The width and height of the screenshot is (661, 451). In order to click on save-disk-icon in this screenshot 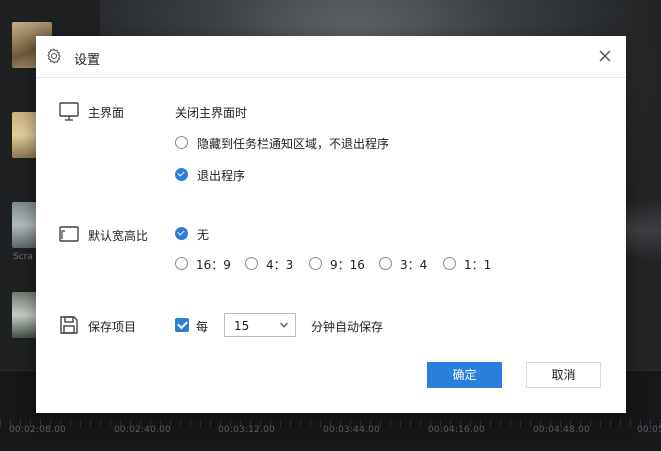, I will do `click(69, 325)`.